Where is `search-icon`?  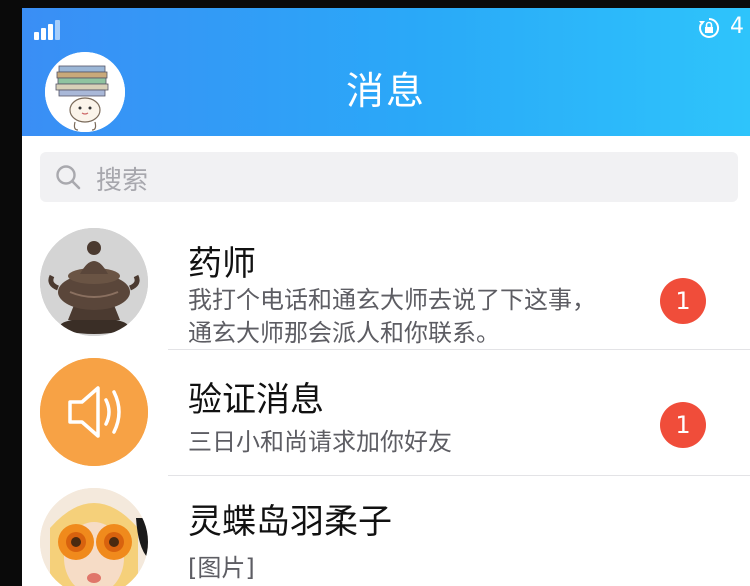
search-icon is located at coordinates (68, 177).